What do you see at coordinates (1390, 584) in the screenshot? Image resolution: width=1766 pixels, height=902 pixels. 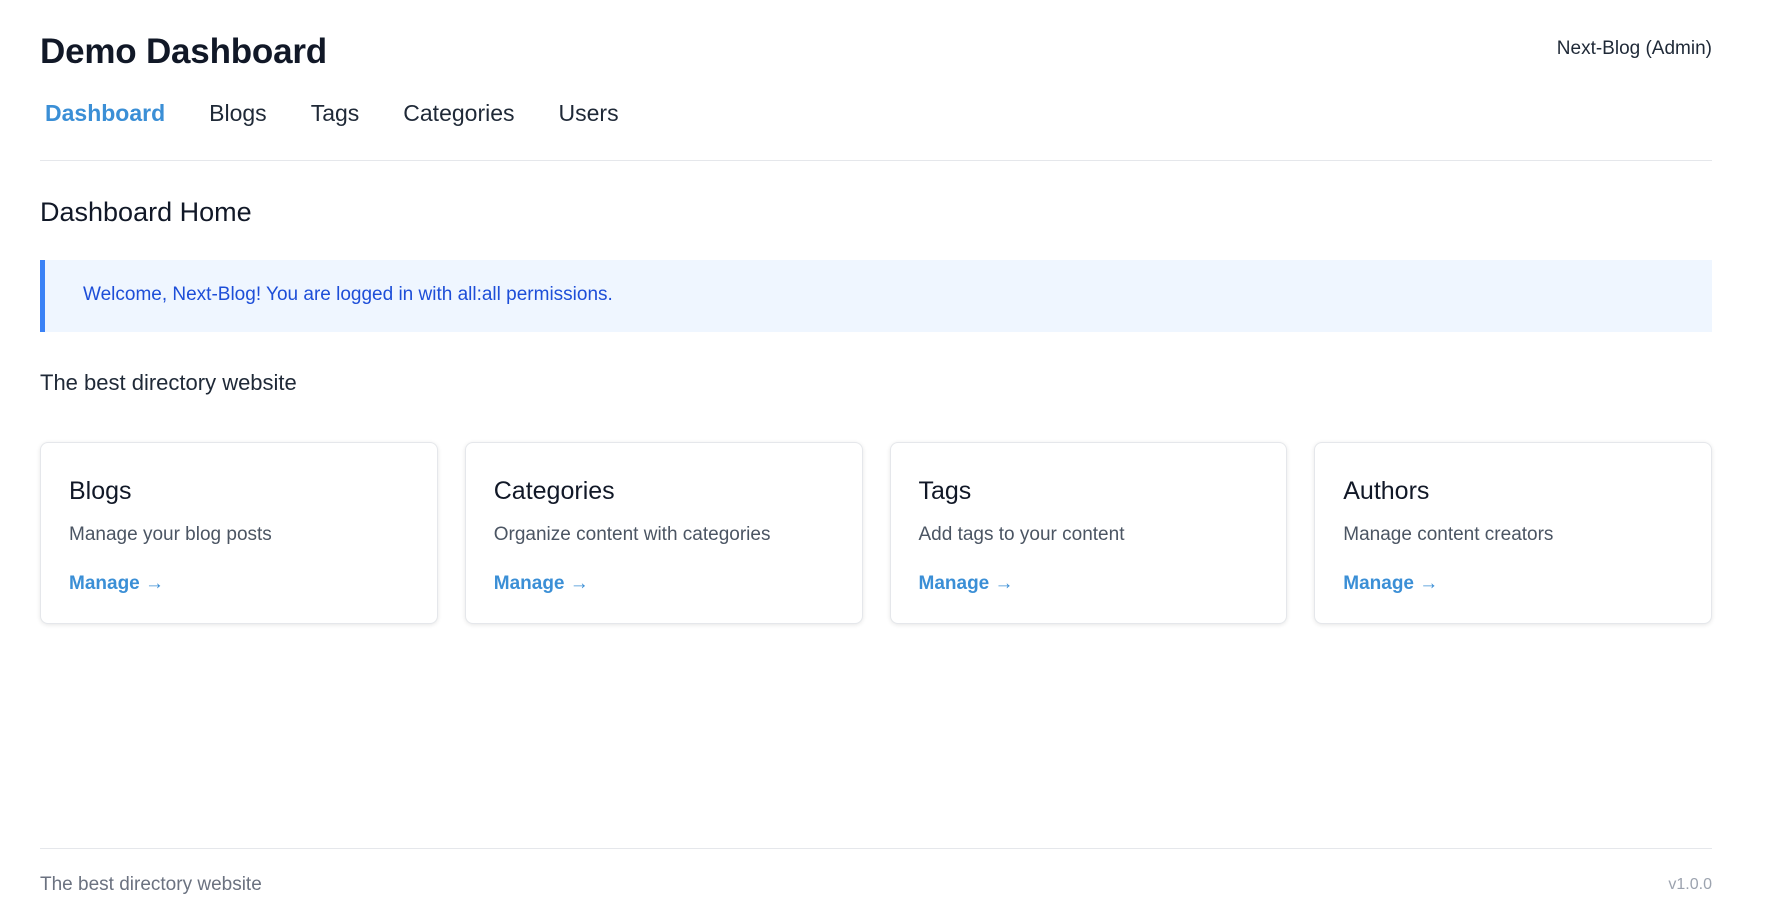 I see `manage-authors-link: Manage →` at bounding box center [1390, 584].